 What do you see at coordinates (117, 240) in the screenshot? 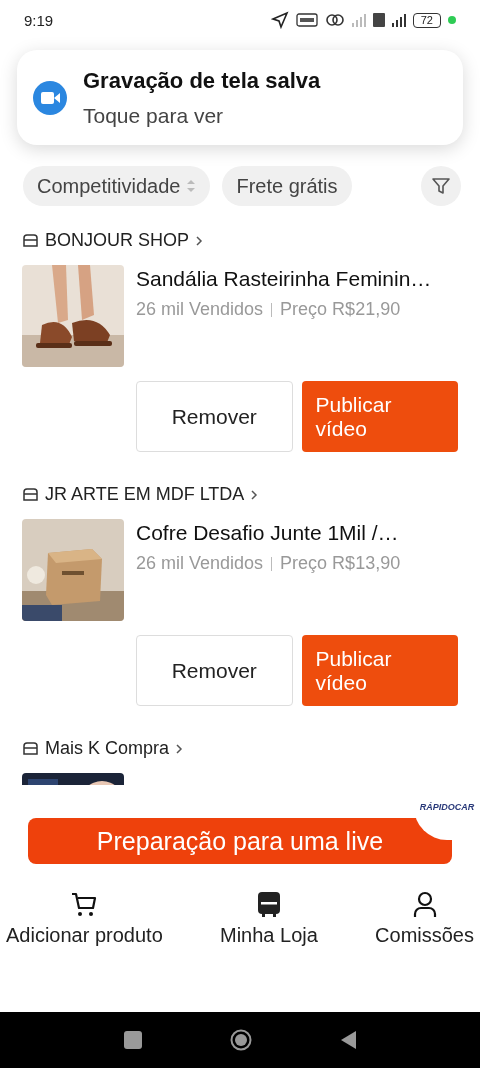
I see `shop-name: BONJOUR SHOP` at bounding box center [117, 240].